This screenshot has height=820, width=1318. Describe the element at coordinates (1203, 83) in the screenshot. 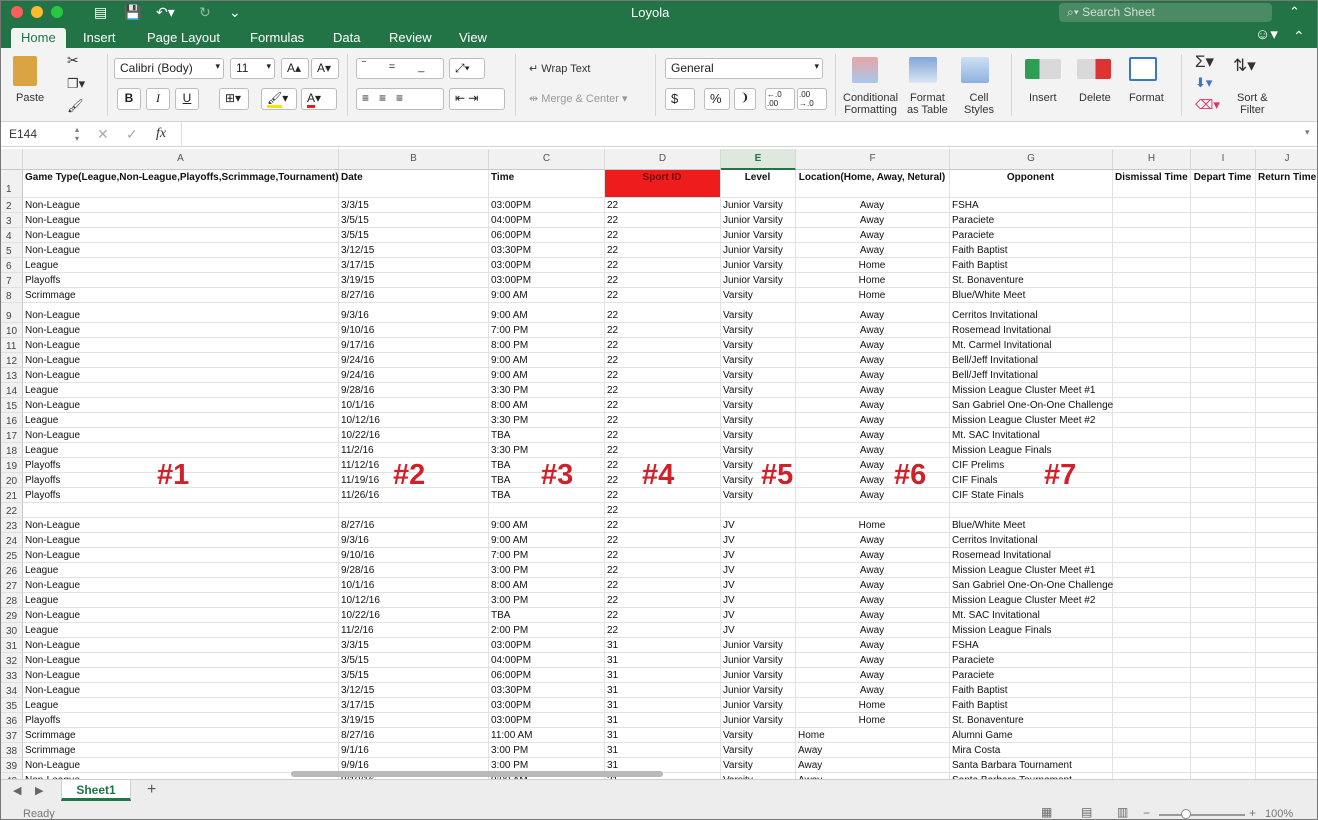

I see `fill-icon: ⬇▾` at that location.